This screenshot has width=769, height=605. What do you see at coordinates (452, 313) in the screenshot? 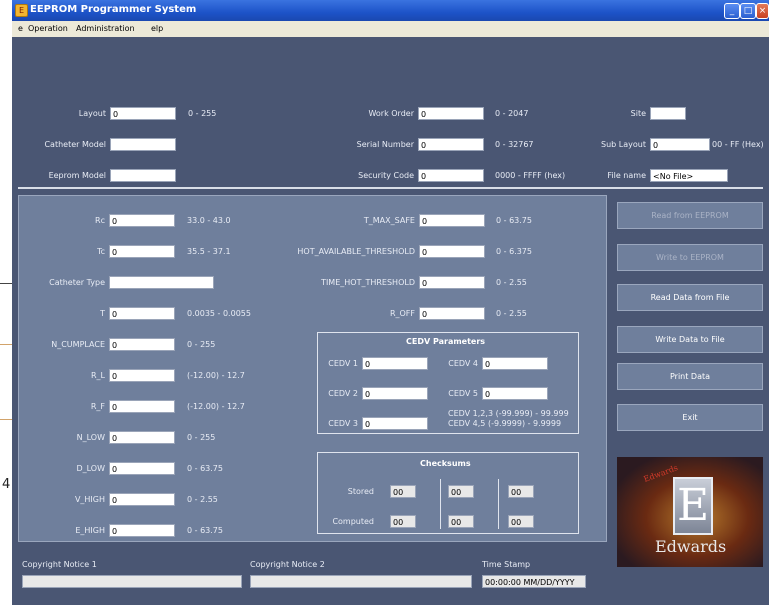
I see `r-off-field: 0` at bounding box center [452, 313].